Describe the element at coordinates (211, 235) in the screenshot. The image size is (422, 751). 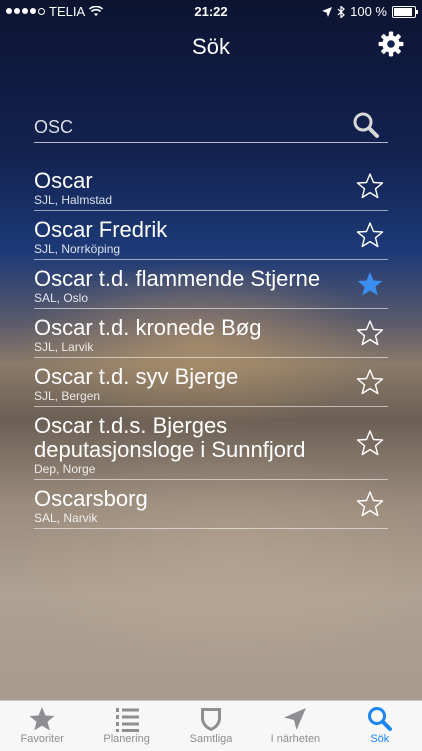
I see `list-item: Oscar Fredrik SJL, Norrköping` at that location.